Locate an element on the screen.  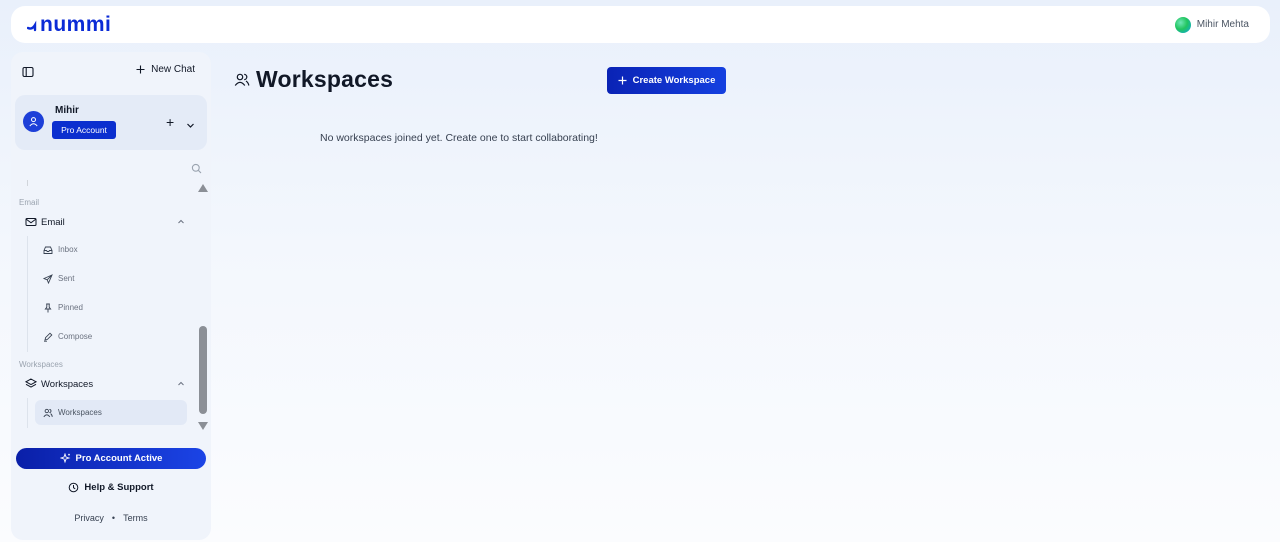
help-support-link: Help & Support is located at coordinates (111, 487).